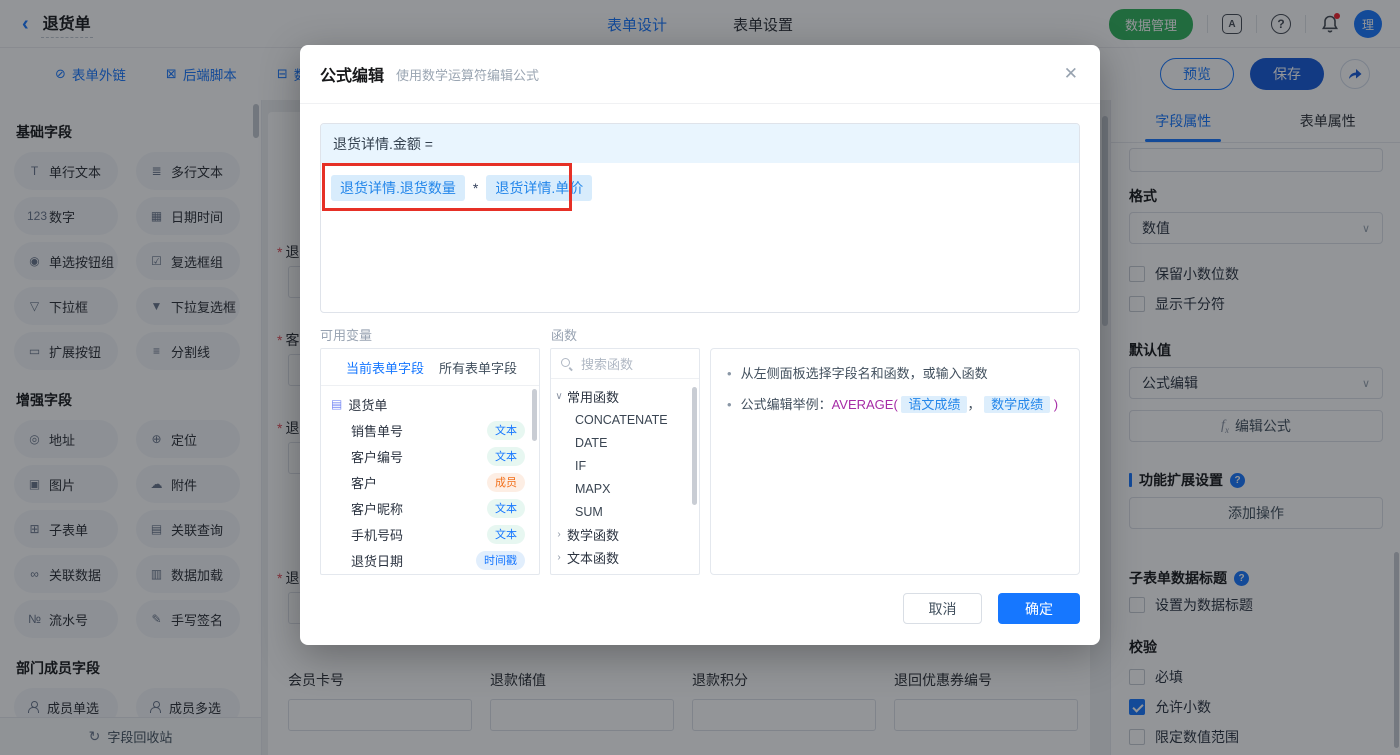 This screenshot has width=1400, height=755. I want to click on variable-name: 手机号码, so click(377, 535).